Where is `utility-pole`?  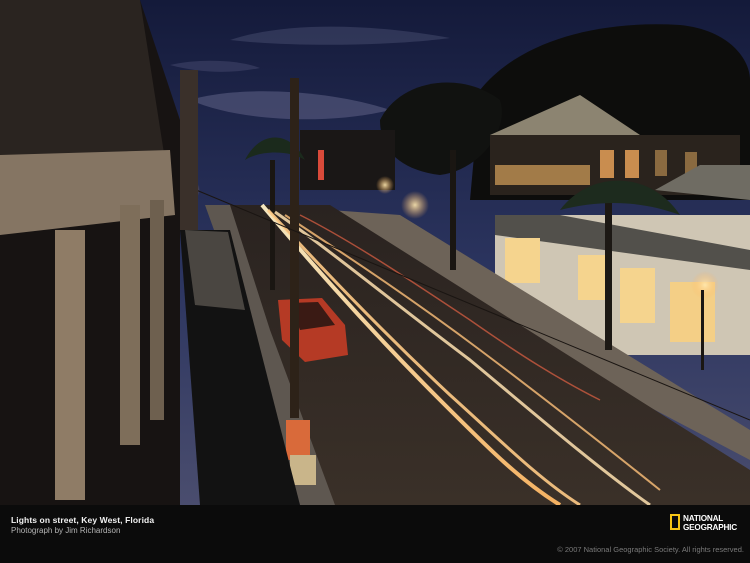
utility-pole is located at coordinates (294, 248).